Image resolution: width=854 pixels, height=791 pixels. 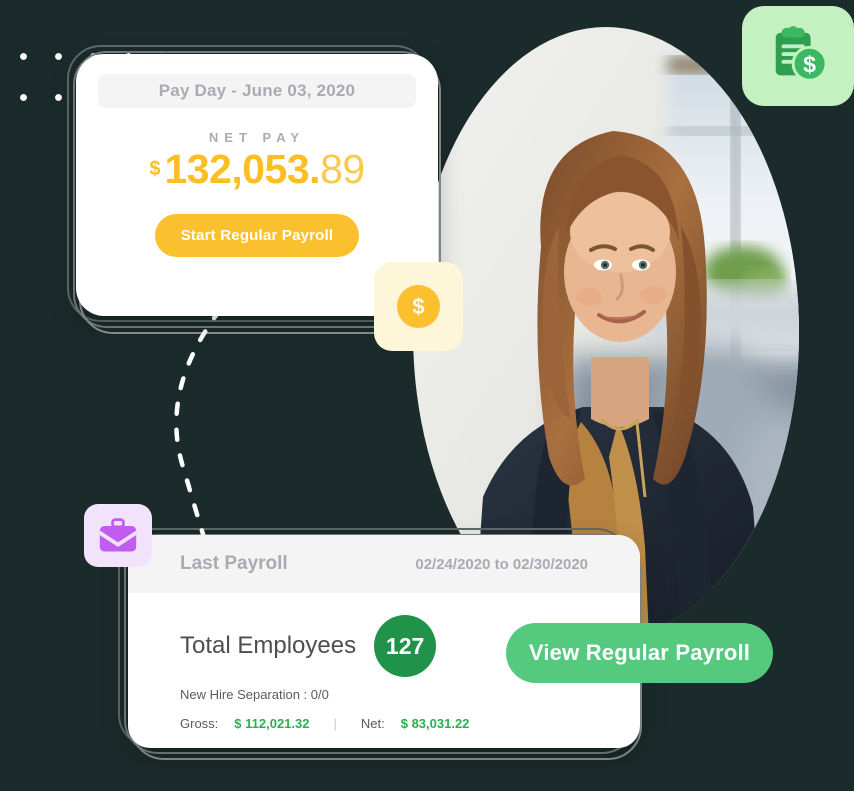 I want to click on amount-decimals: 89, so click(x=342, y=169).